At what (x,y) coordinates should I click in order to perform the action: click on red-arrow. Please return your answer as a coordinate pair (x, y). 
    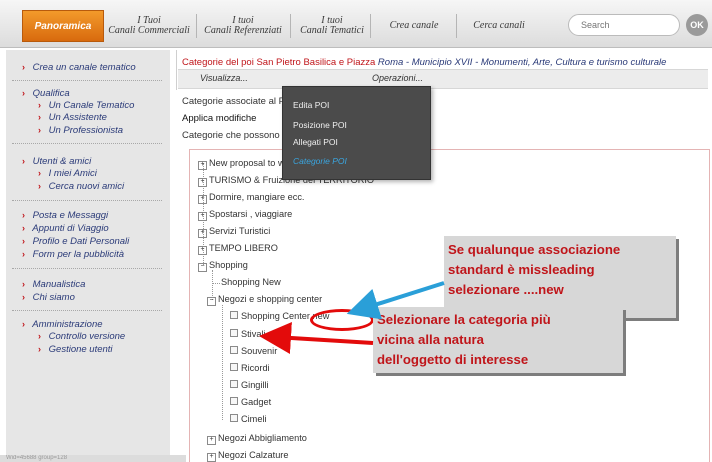
    Looking at the image, I should click on (316, 338).